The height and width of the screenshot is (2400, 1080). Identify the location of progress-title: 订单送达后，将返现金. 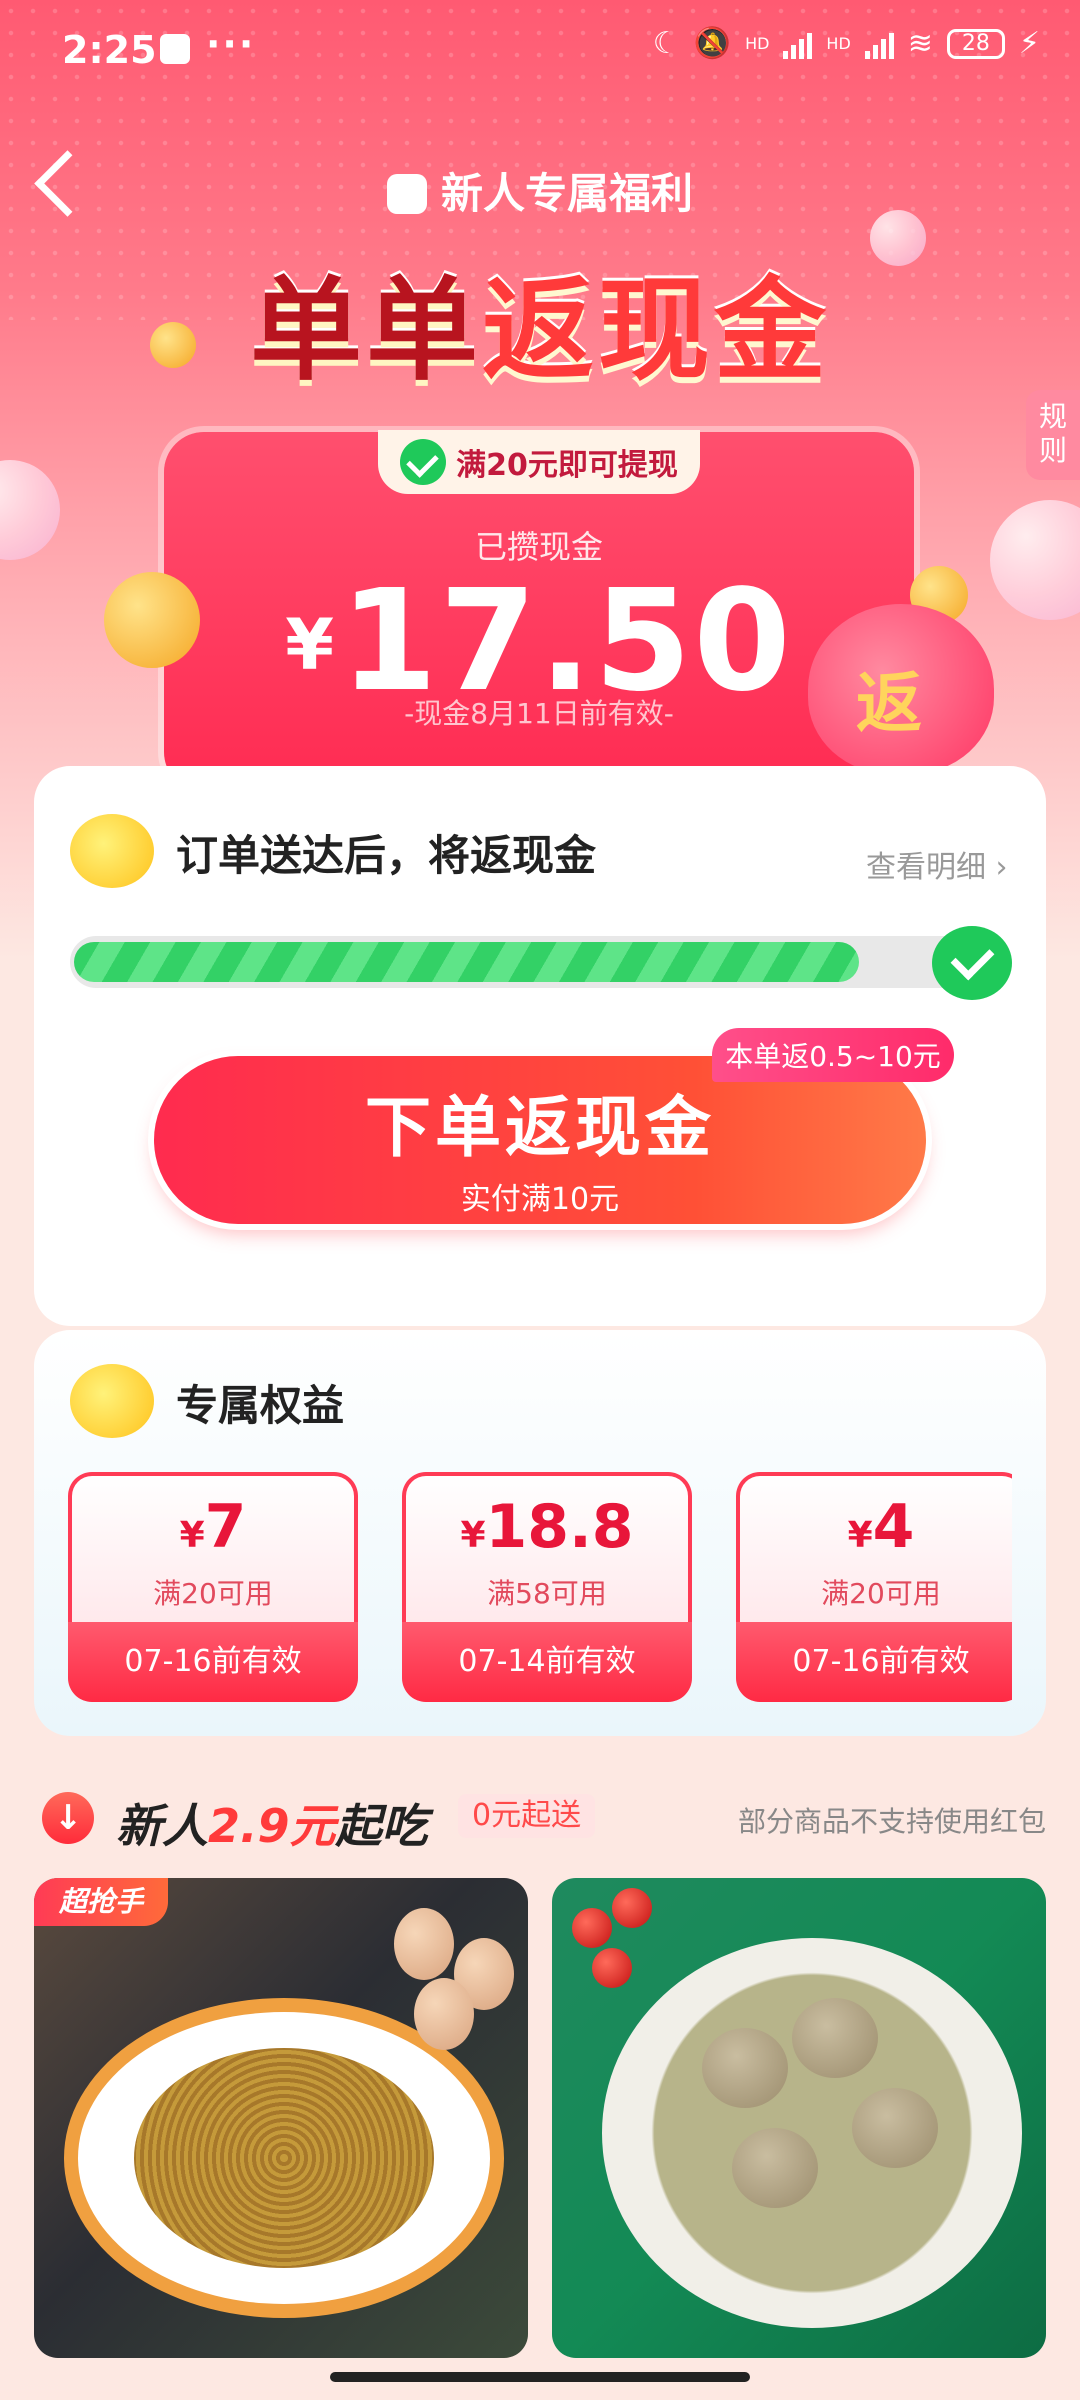
(386, 855).